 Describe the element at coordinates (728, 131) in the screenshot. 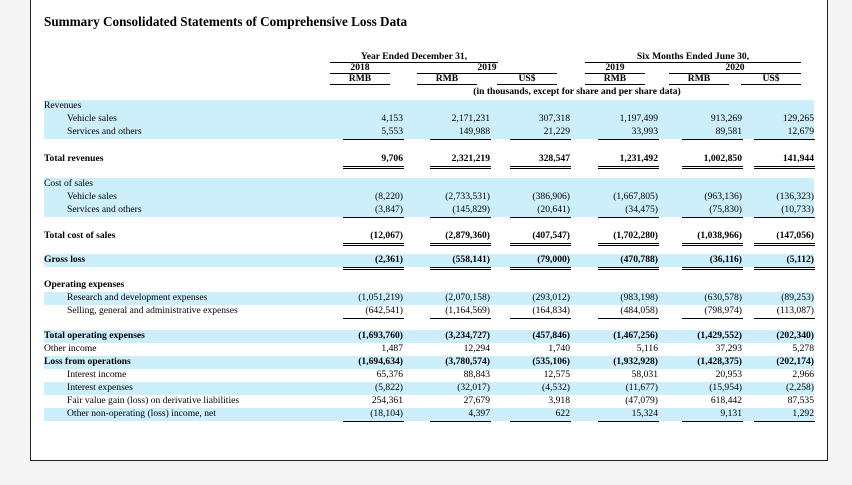

I see `value-cell: 89,581` at that location.